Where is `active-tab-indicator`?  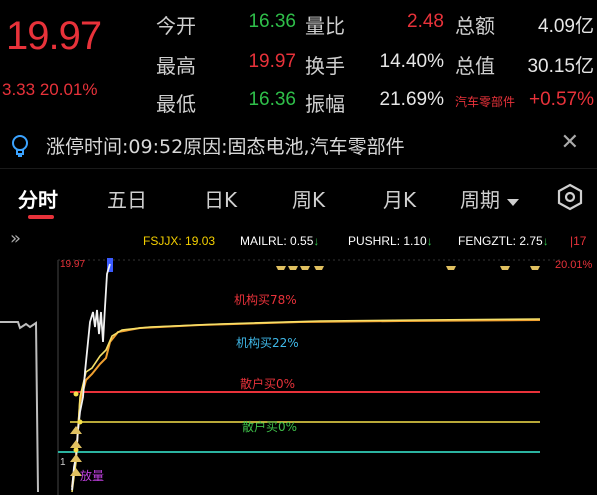 active-tab-indicator is located at coordinates (41, 217).